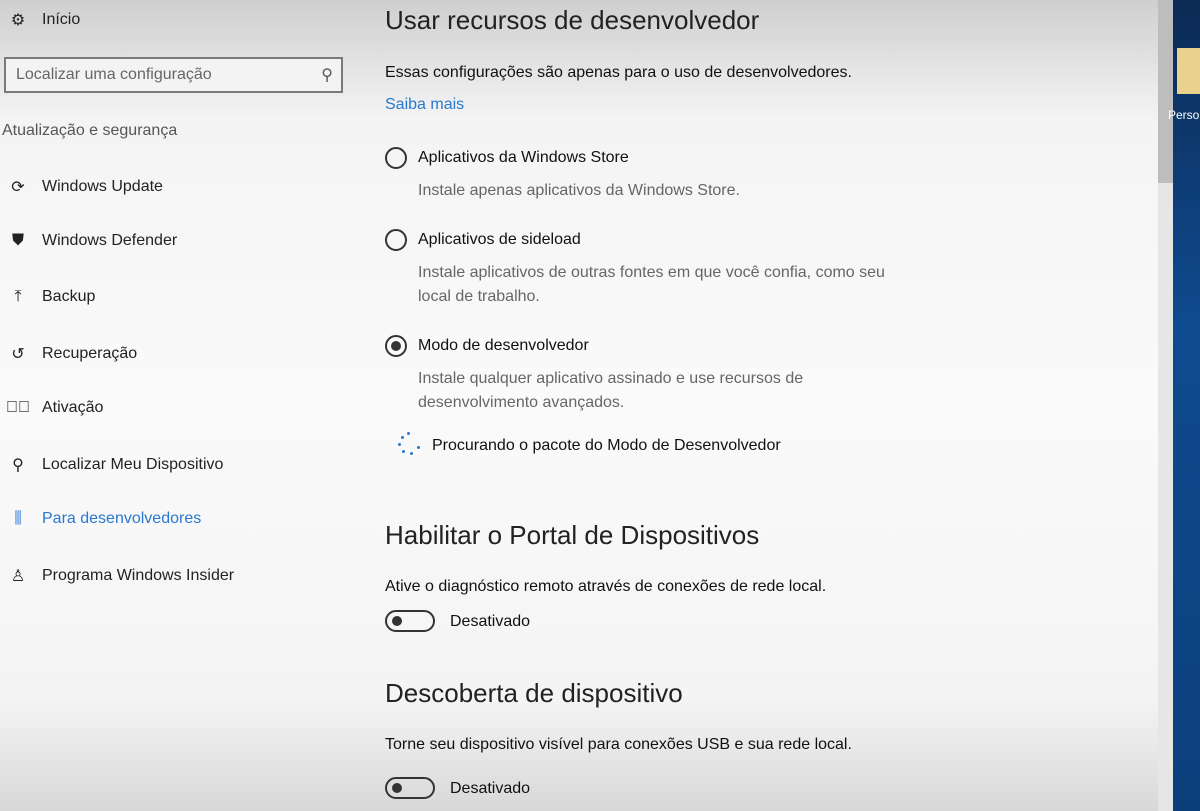  Describe the element at coordinates (90, 353) in the screenshot. I see `label: Recuperação` at that location.